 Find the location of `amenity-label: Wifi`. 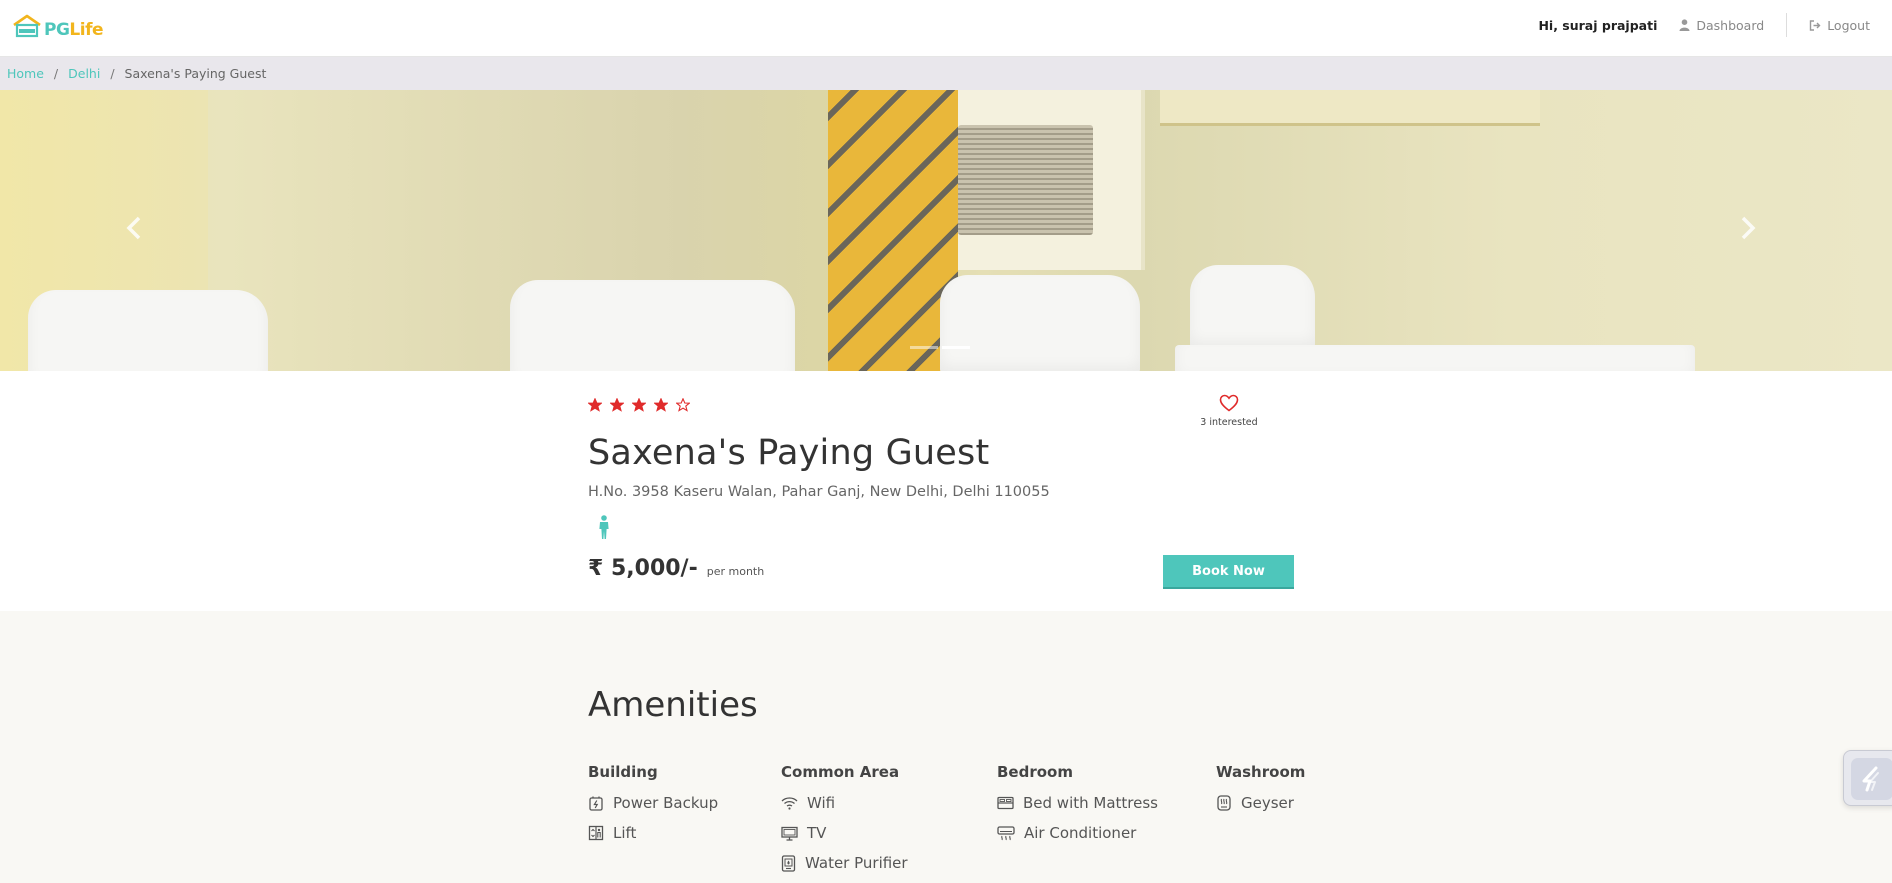

amenity-label: Wifi is located at coordinates (821, 803).